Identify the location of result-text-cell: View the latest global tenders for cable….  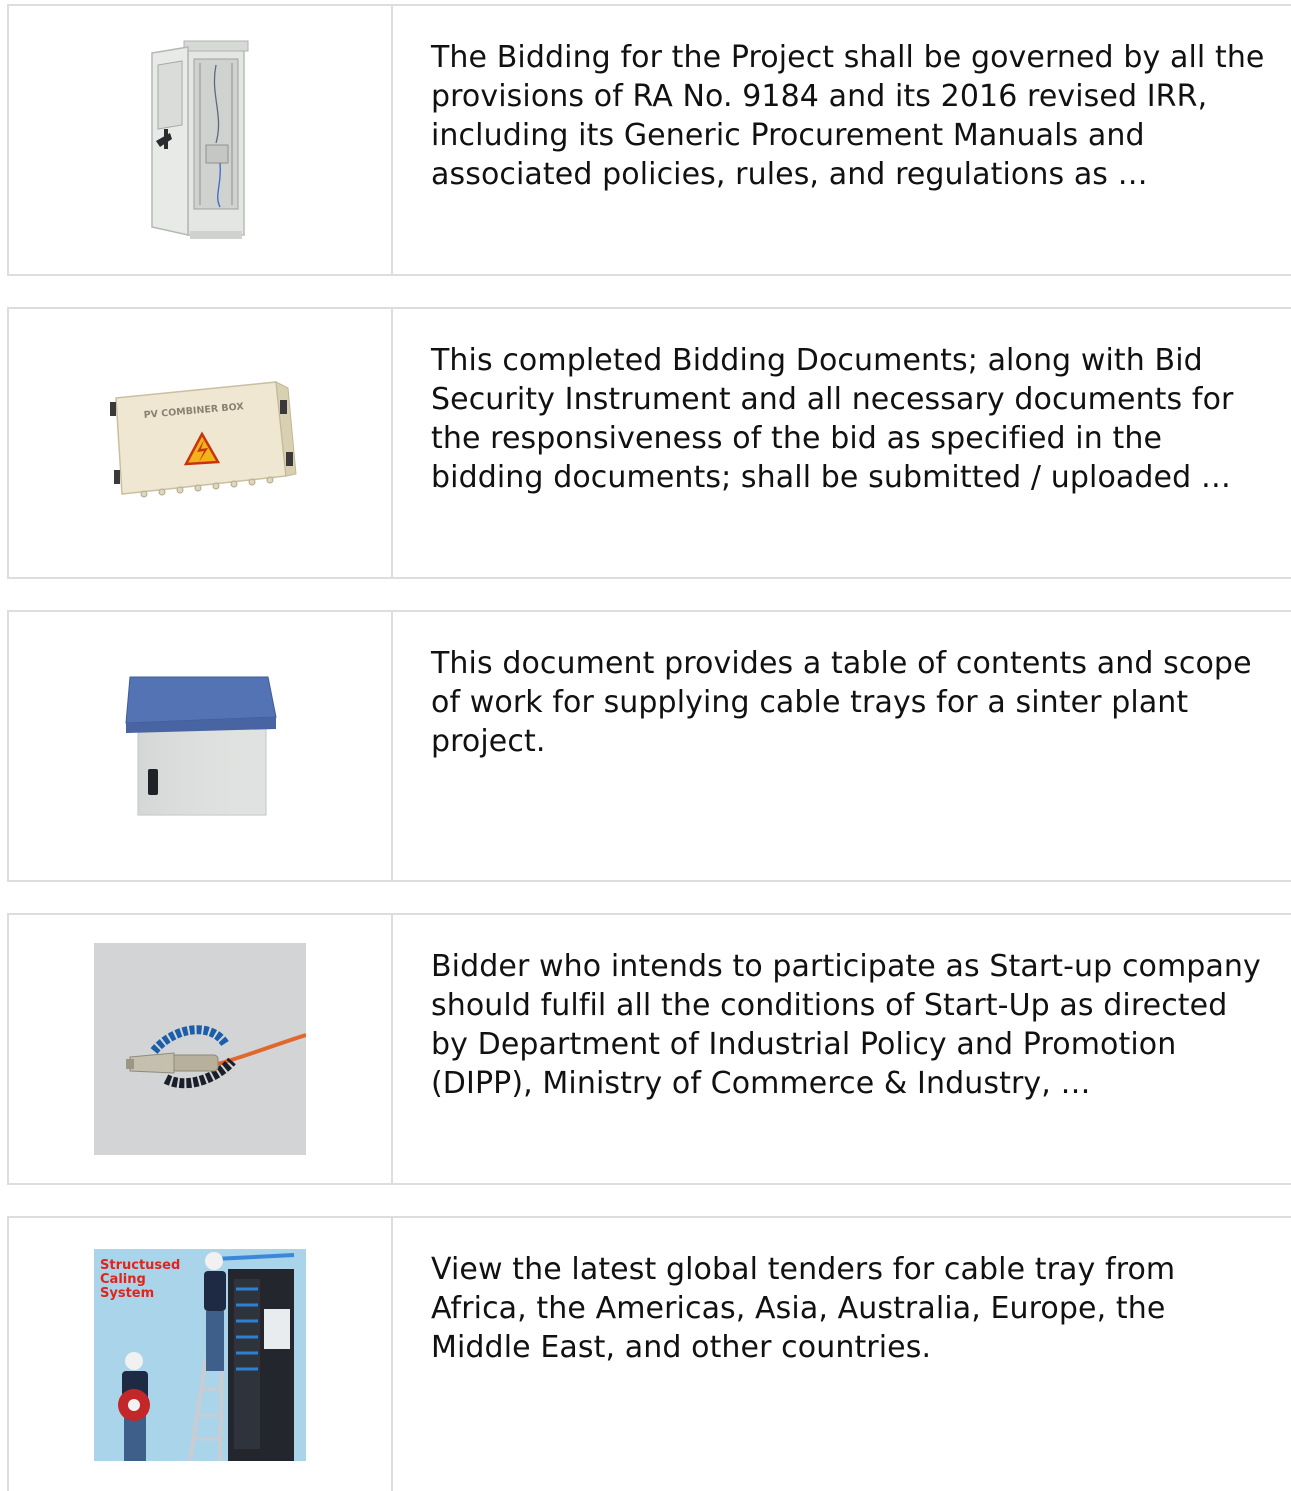
(842, 1354).